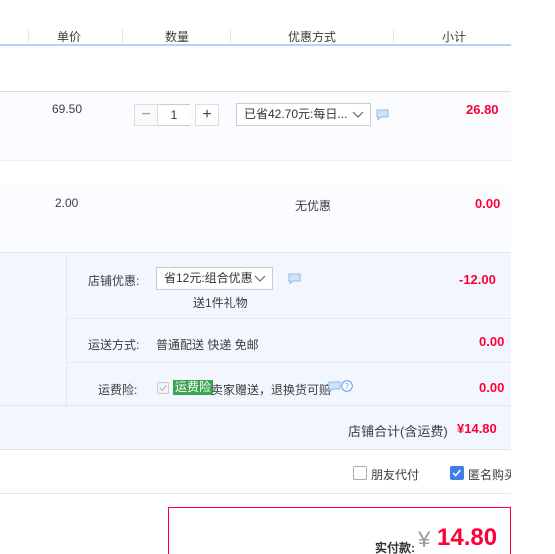 The height and width of the screenshot is (554, 555). What do you see at coordinates (477, 428) in the screenshot?
I see `shop-total-value: ¥14.80` at bounding box center [477, 428].